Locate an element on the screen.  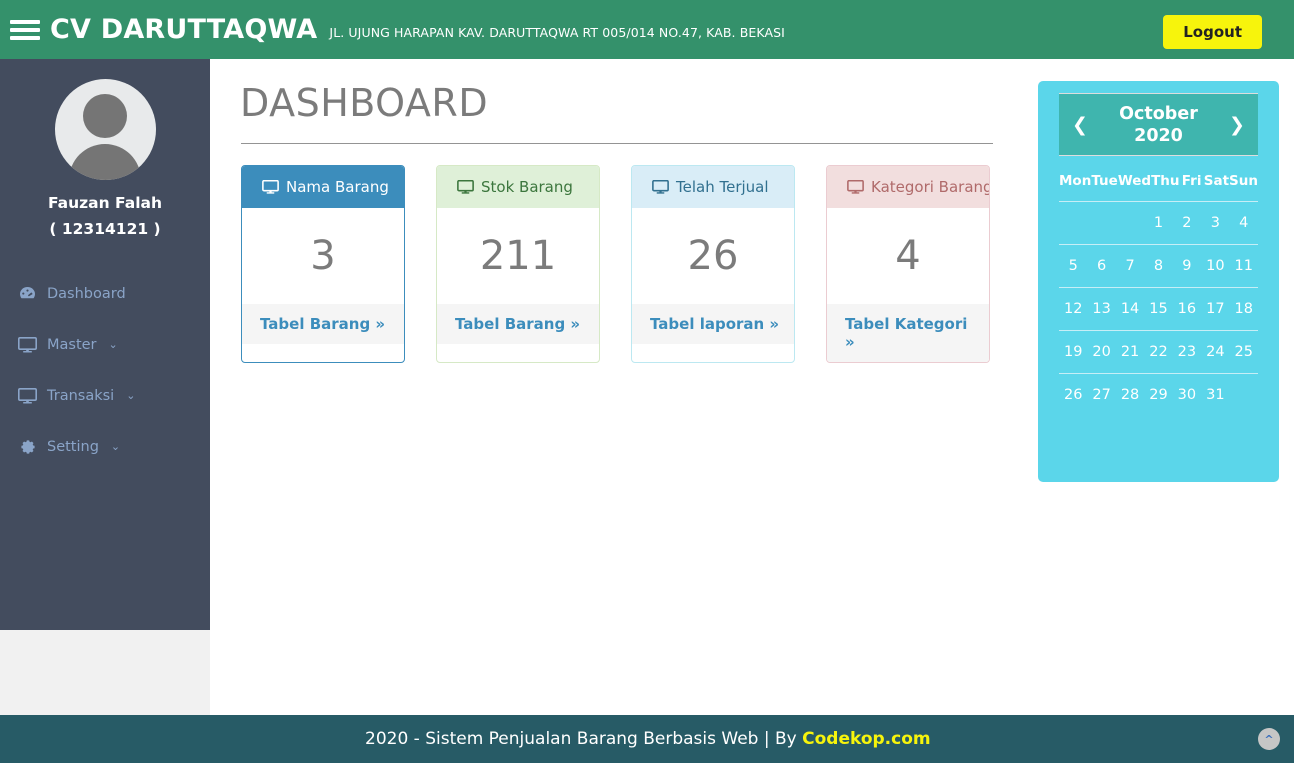
calendar-day: 8 is located at coordinates (1158, 266).